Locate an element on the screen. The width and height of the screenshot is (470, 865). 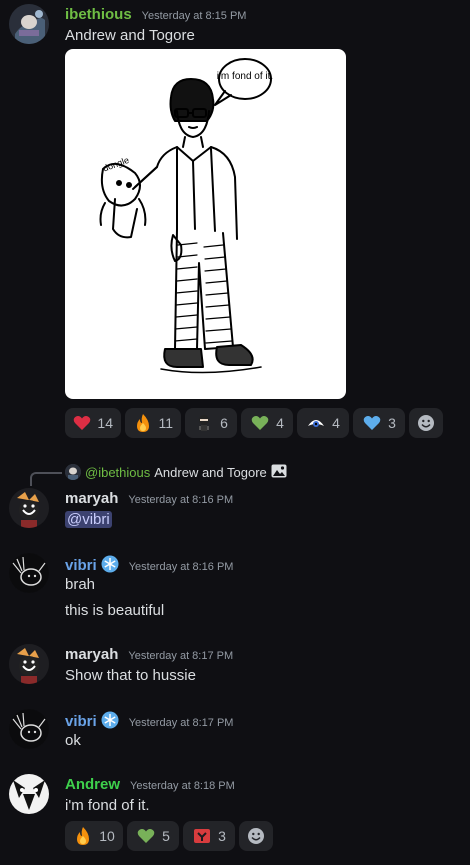
reaction-sprite: 4 is located at coordinates (323, 423).